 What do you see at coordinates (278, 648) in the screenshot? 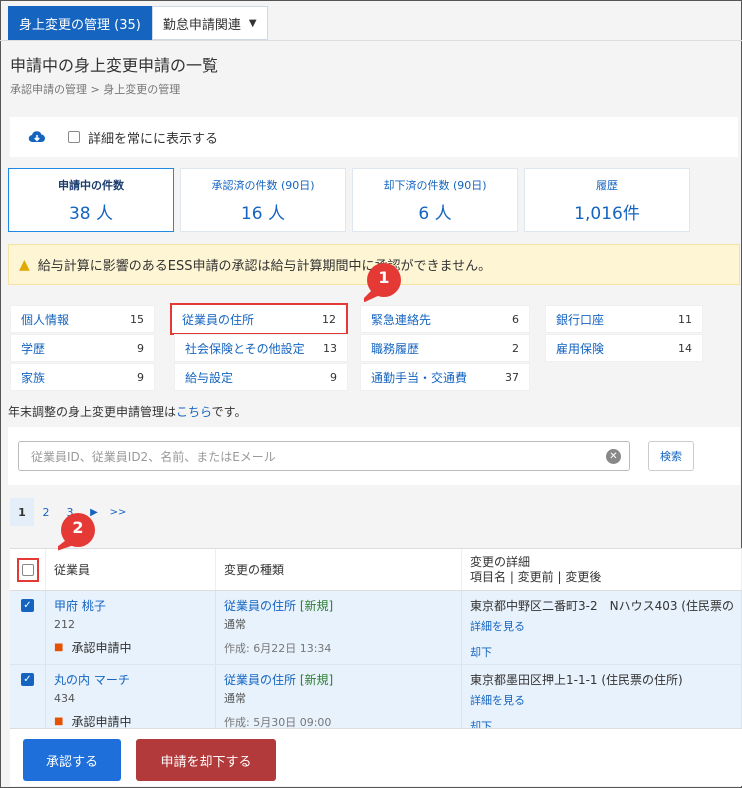
I see `created-at: 作成: 6月22日 13:34` at bounding box center [278, 648].